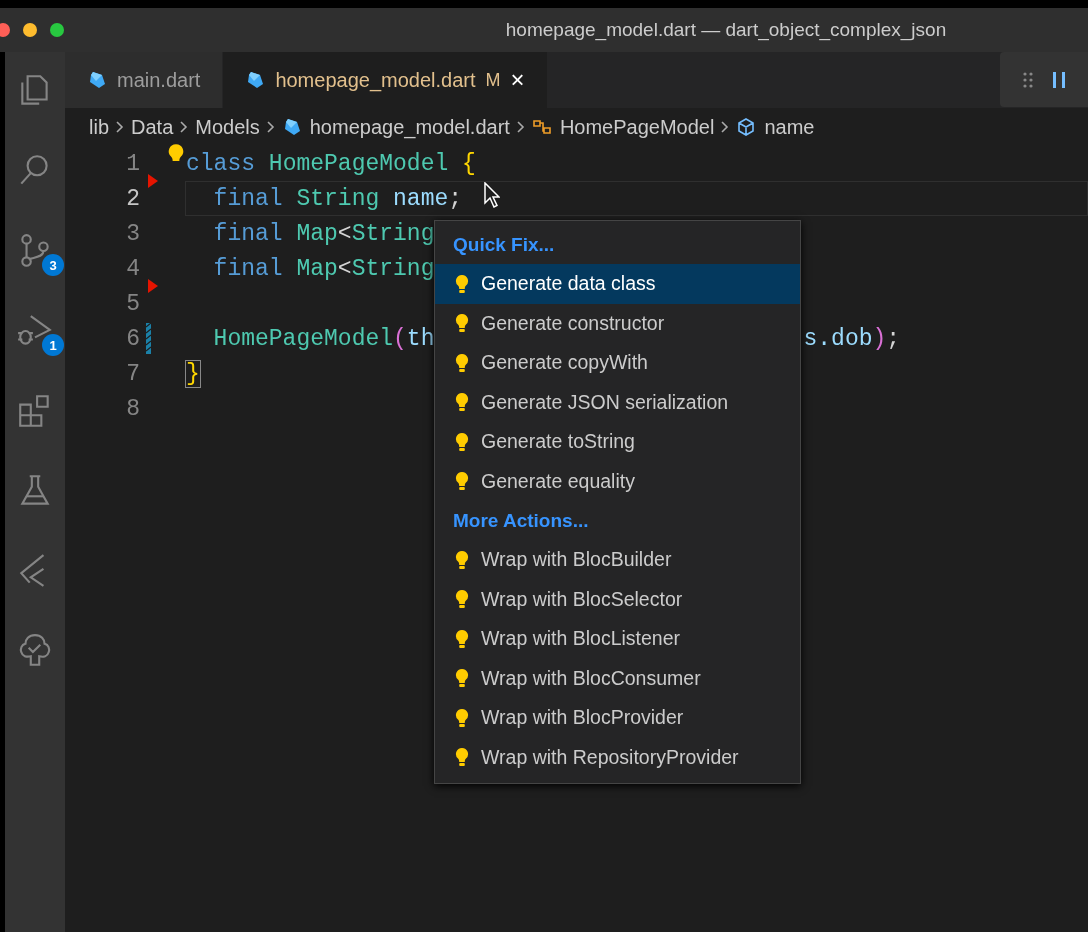  Describe the element at coordinates (152, 127) in the screenshot. I see `breadcrumb-item: Data` at that location.